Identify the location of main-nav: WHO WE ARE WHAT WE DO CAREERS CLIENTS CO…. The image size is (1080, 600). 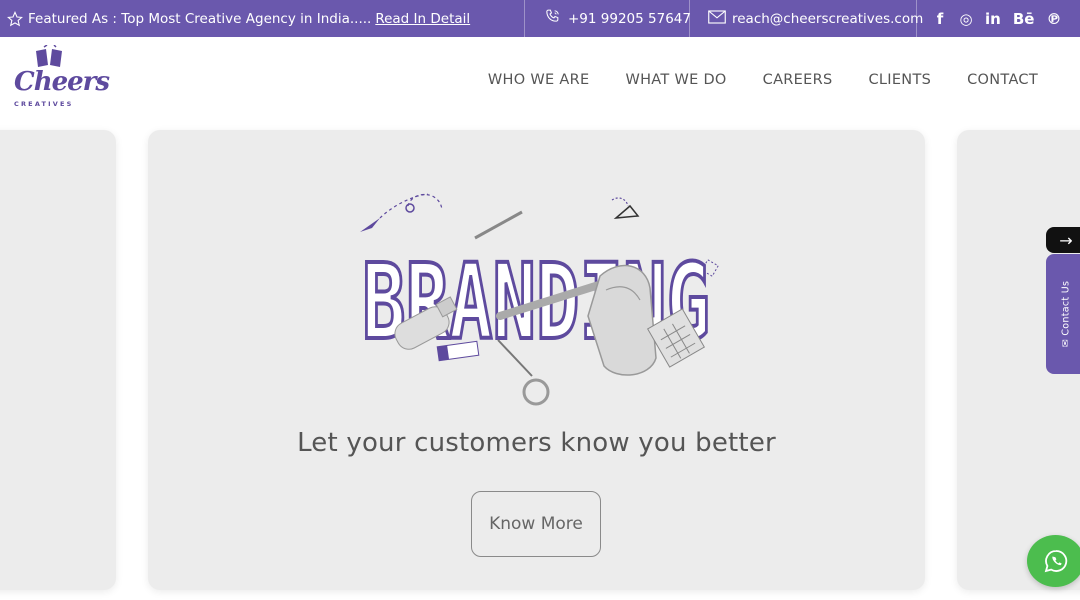
(763, 79).